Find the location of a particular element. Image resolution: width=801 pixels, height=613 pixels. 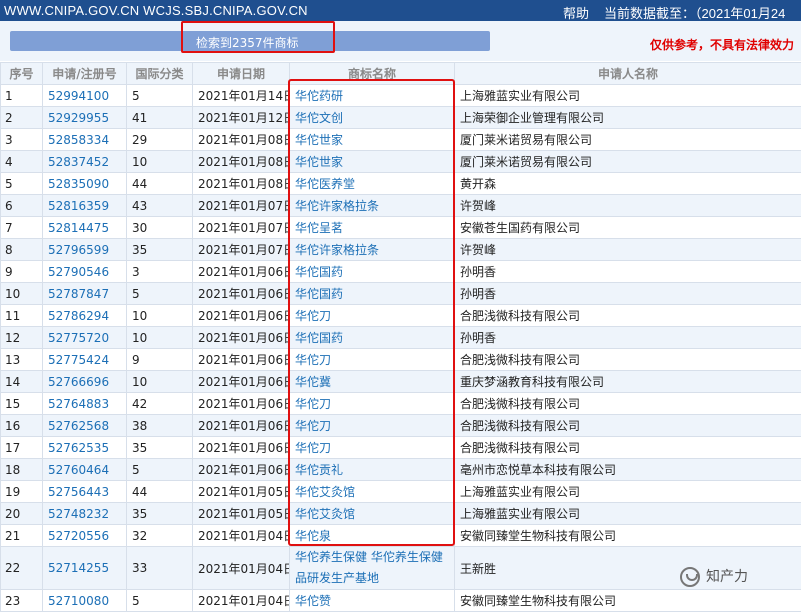

cell-reg-number: 52796599 is located at coordinates (84, 249).